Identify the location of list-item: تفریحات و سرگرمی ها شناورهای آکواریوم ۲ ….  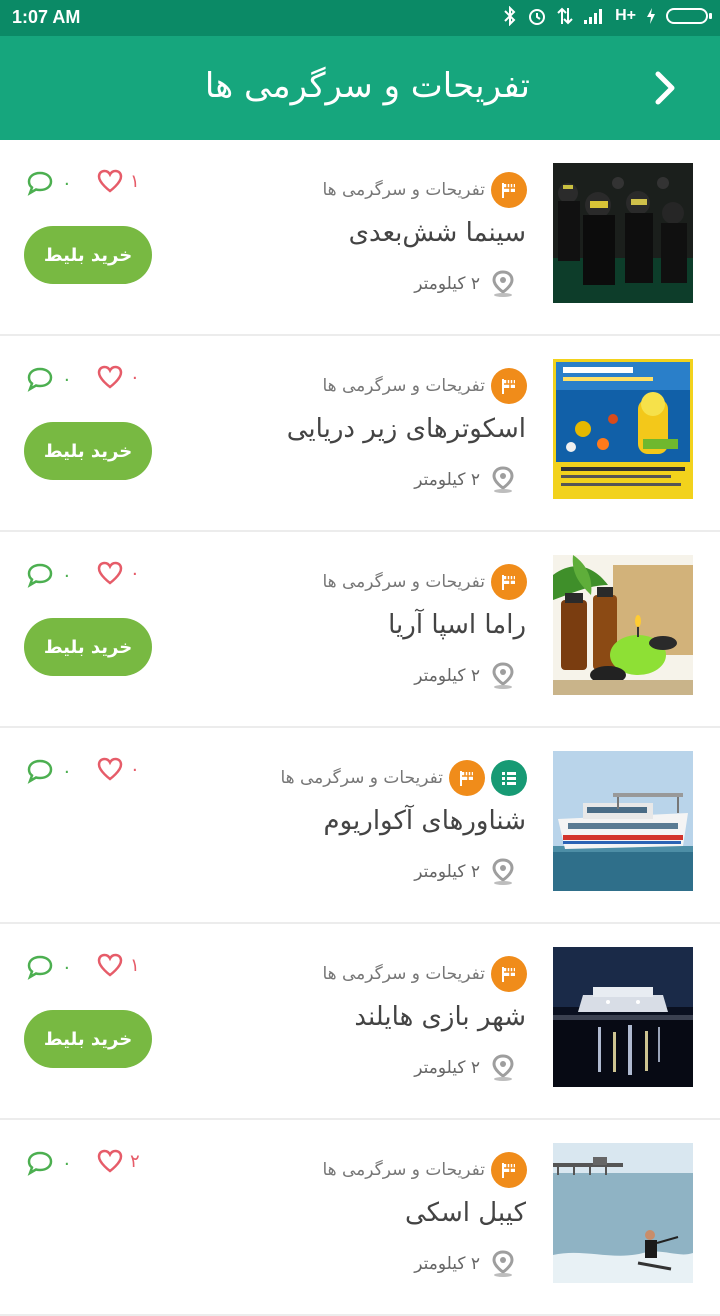
(360, 826).